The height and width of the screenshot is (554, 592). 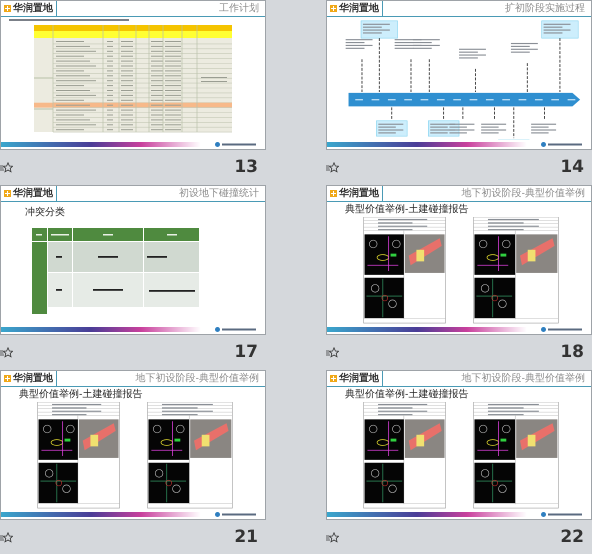 What do you see at coordinates (545, 9) in the screenshot?
I see `slide-header-title: 扩初阶段实施过程` at bounding box center [545, 9].